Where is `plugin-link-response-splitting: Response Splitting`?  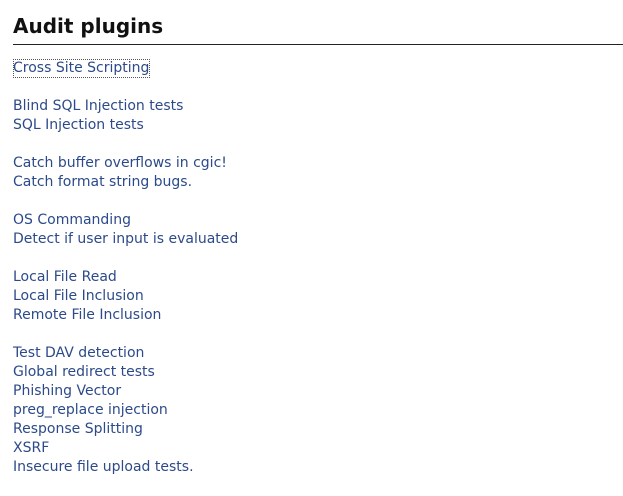 plugin-link-response-splitting: Response Splitting is located at coordinates (78, 429).